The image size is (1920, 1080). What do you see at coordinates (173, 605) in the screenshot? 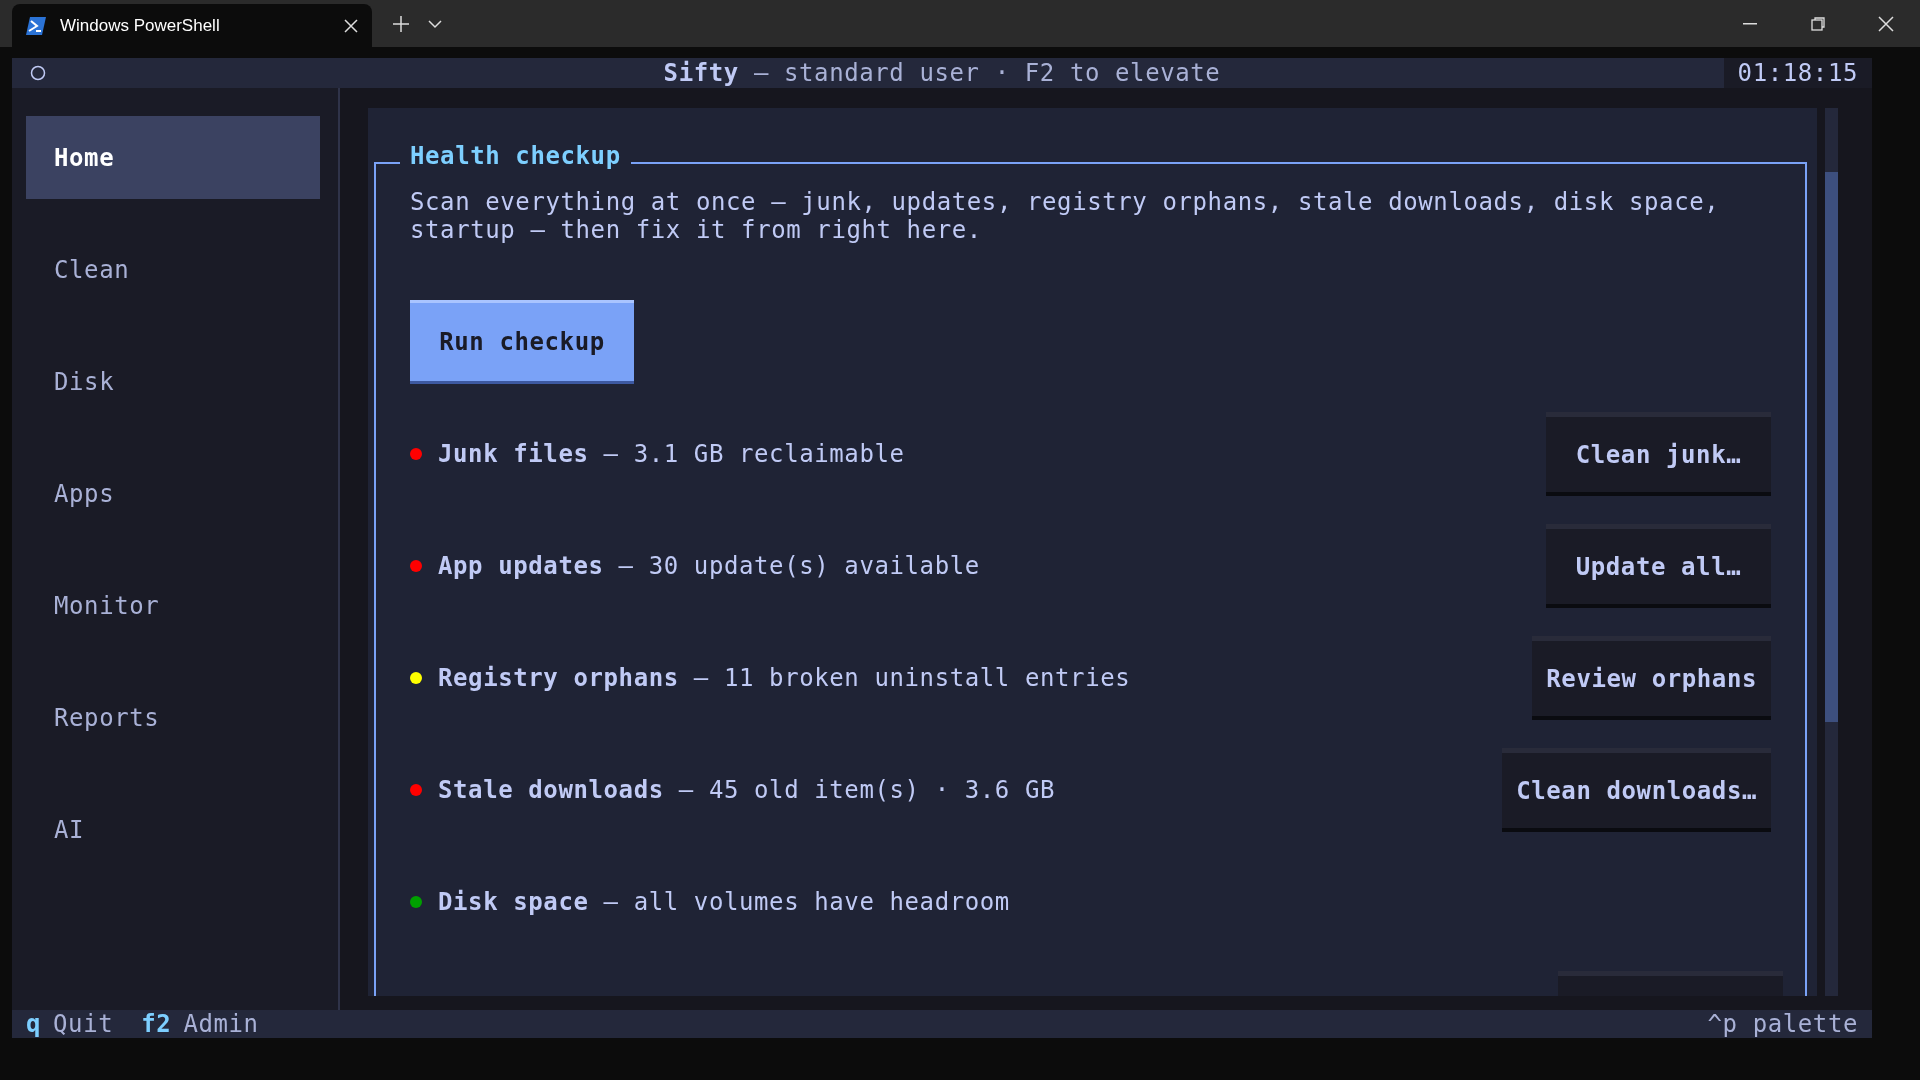
I see `sidebar-item: Monitor` at bounding box center [173, 605].